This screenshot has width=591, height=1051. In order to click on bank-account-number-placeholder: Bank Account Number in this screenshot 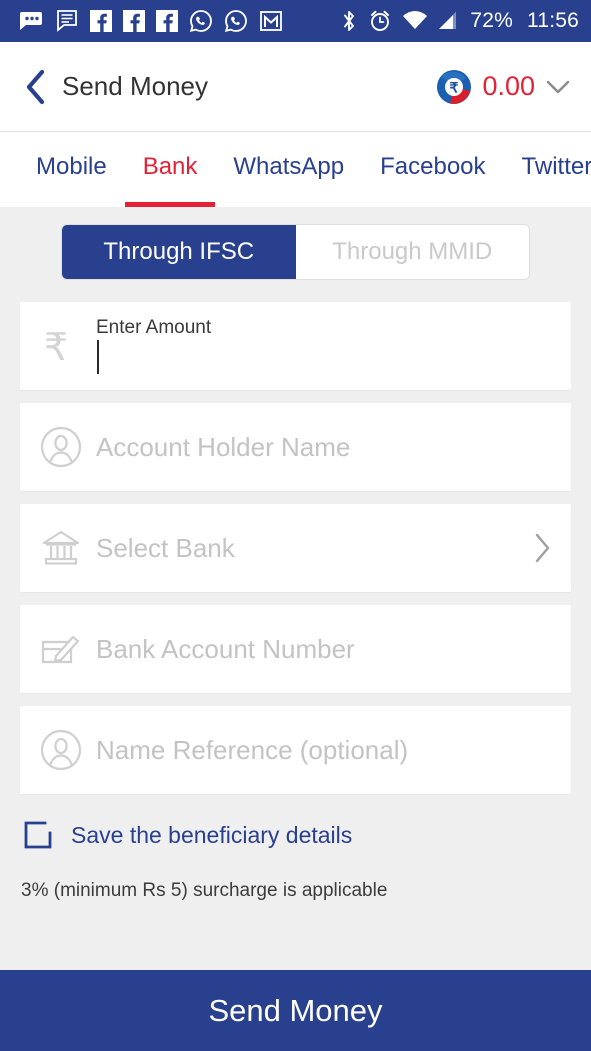, I will do `click(225, 648)`.